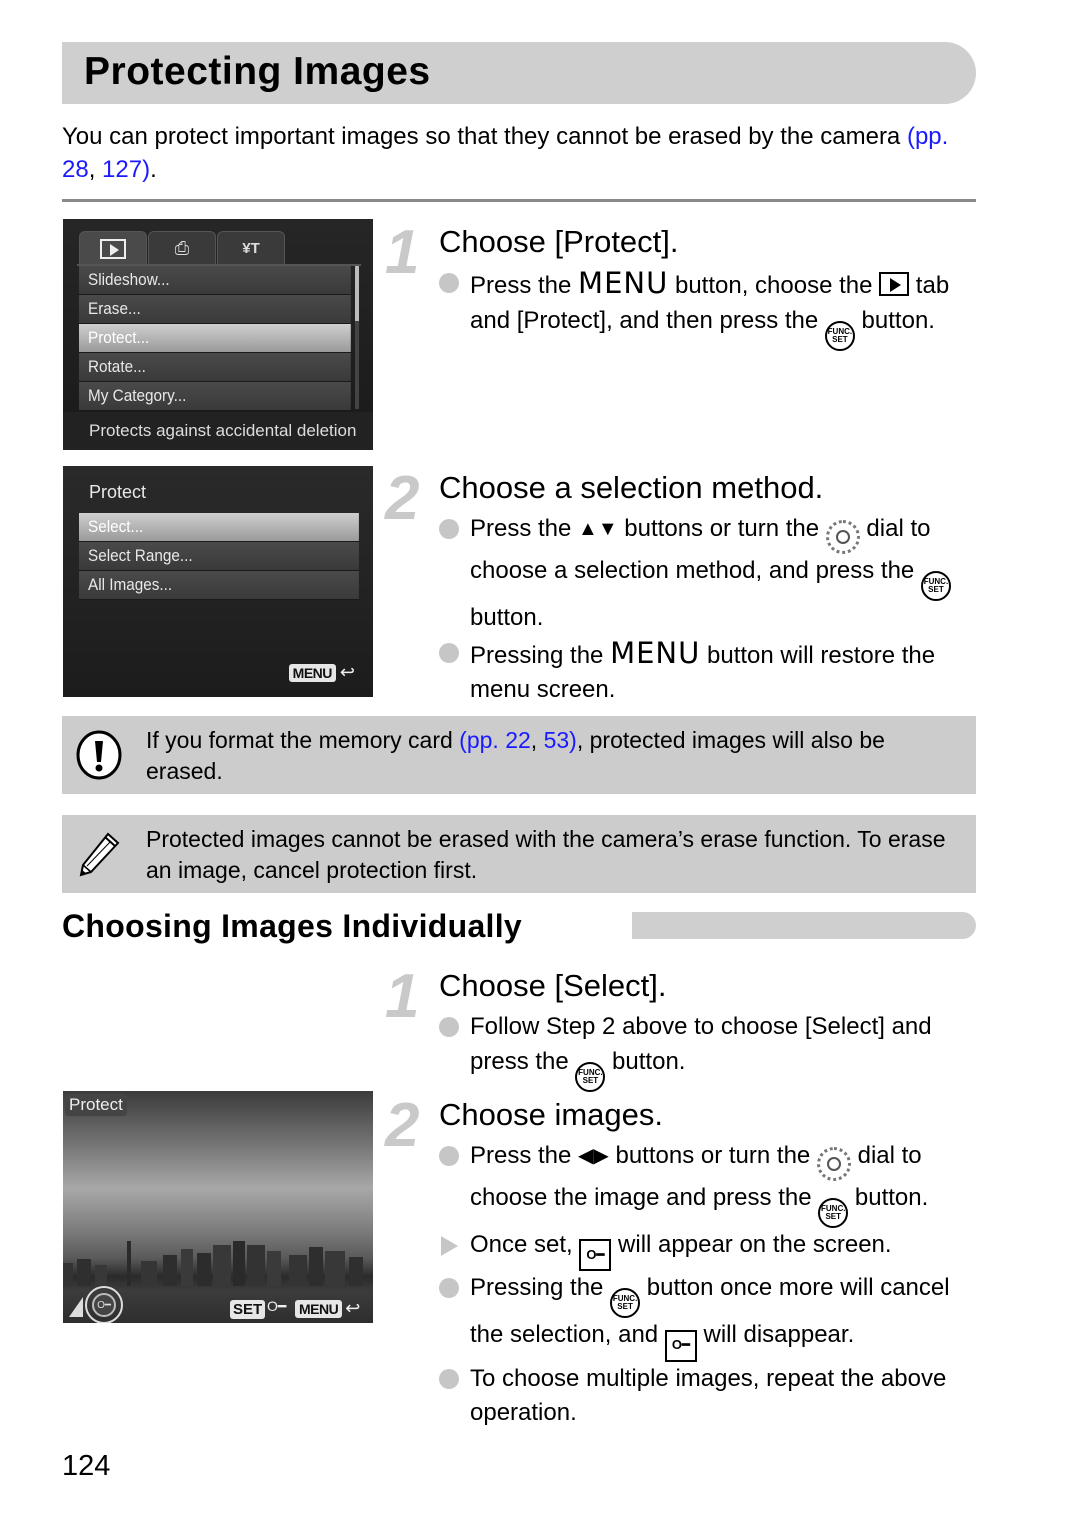  I want to click on result-item: Once set, O━ will appear on the screen., so click(709, 1250).